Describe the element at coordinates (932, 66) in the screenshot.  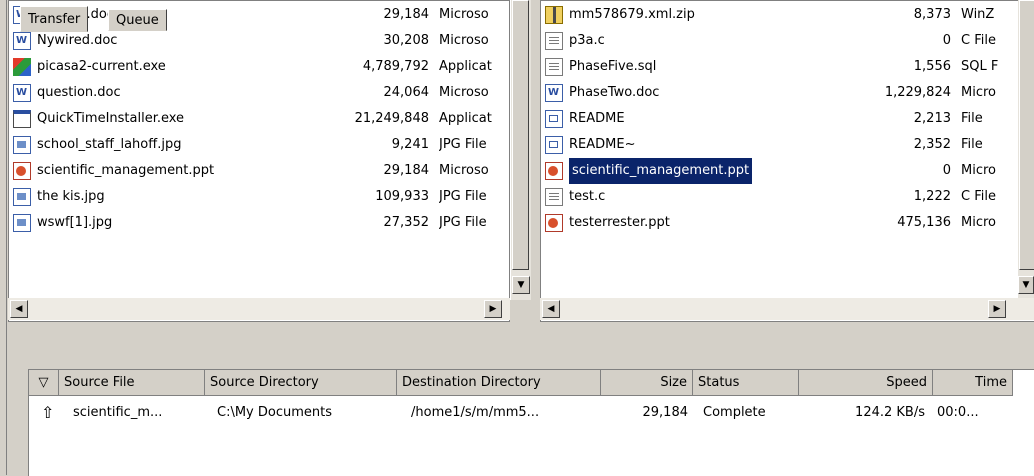
I see `file-size: 1,556` at that location.